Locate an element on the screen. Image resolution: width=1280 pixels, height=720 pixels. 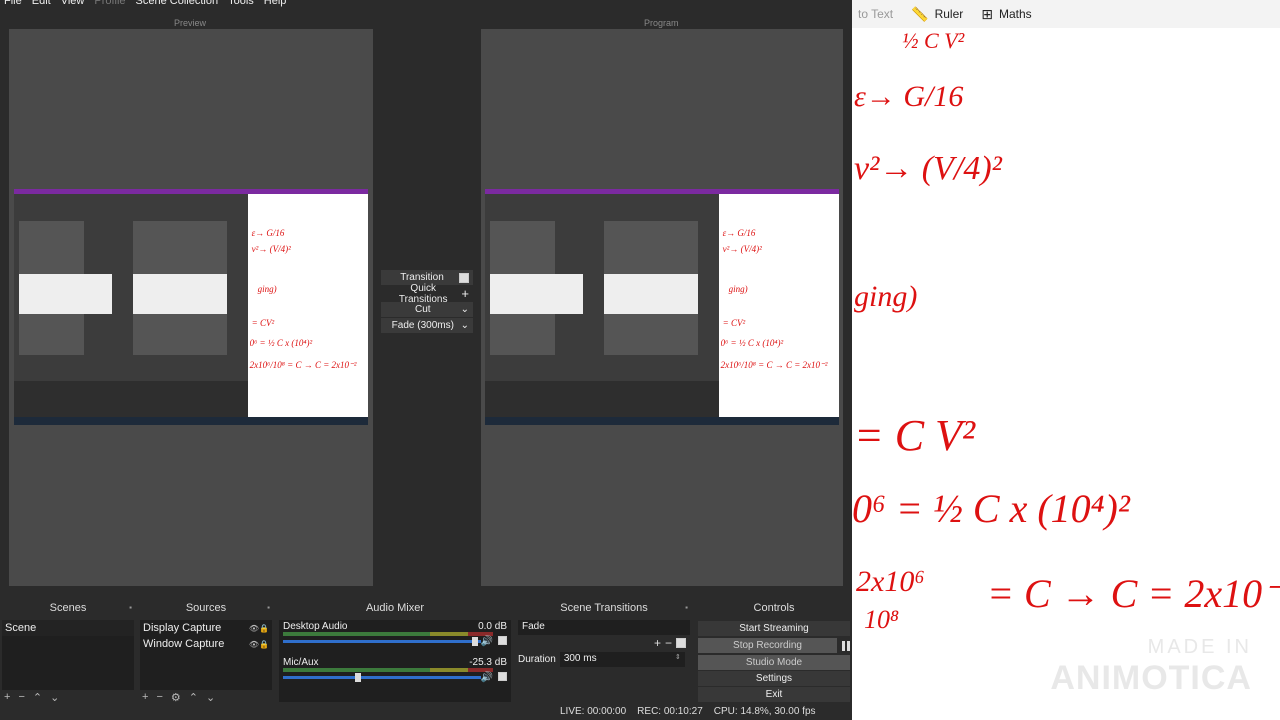
ink-fragment: v²→ (V/4)² is located at coordinates (928, 168).